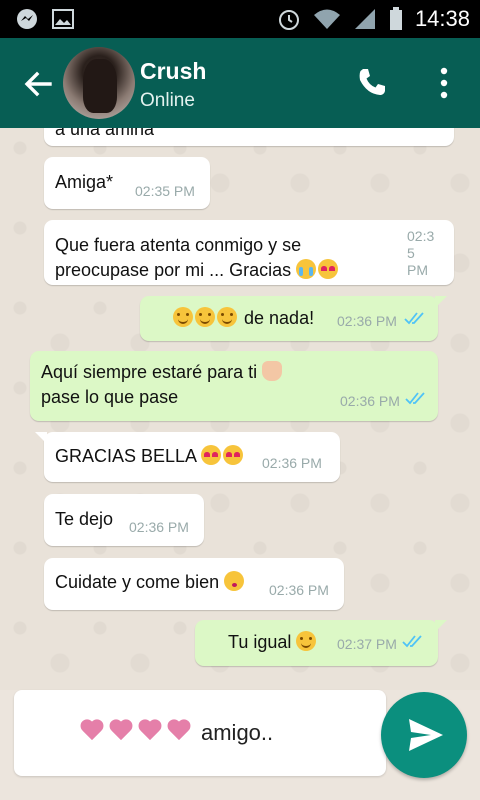 The height and width of the screenshot is (800, 480). I want to click on message-input-text: amigo.., so click(176, 734).